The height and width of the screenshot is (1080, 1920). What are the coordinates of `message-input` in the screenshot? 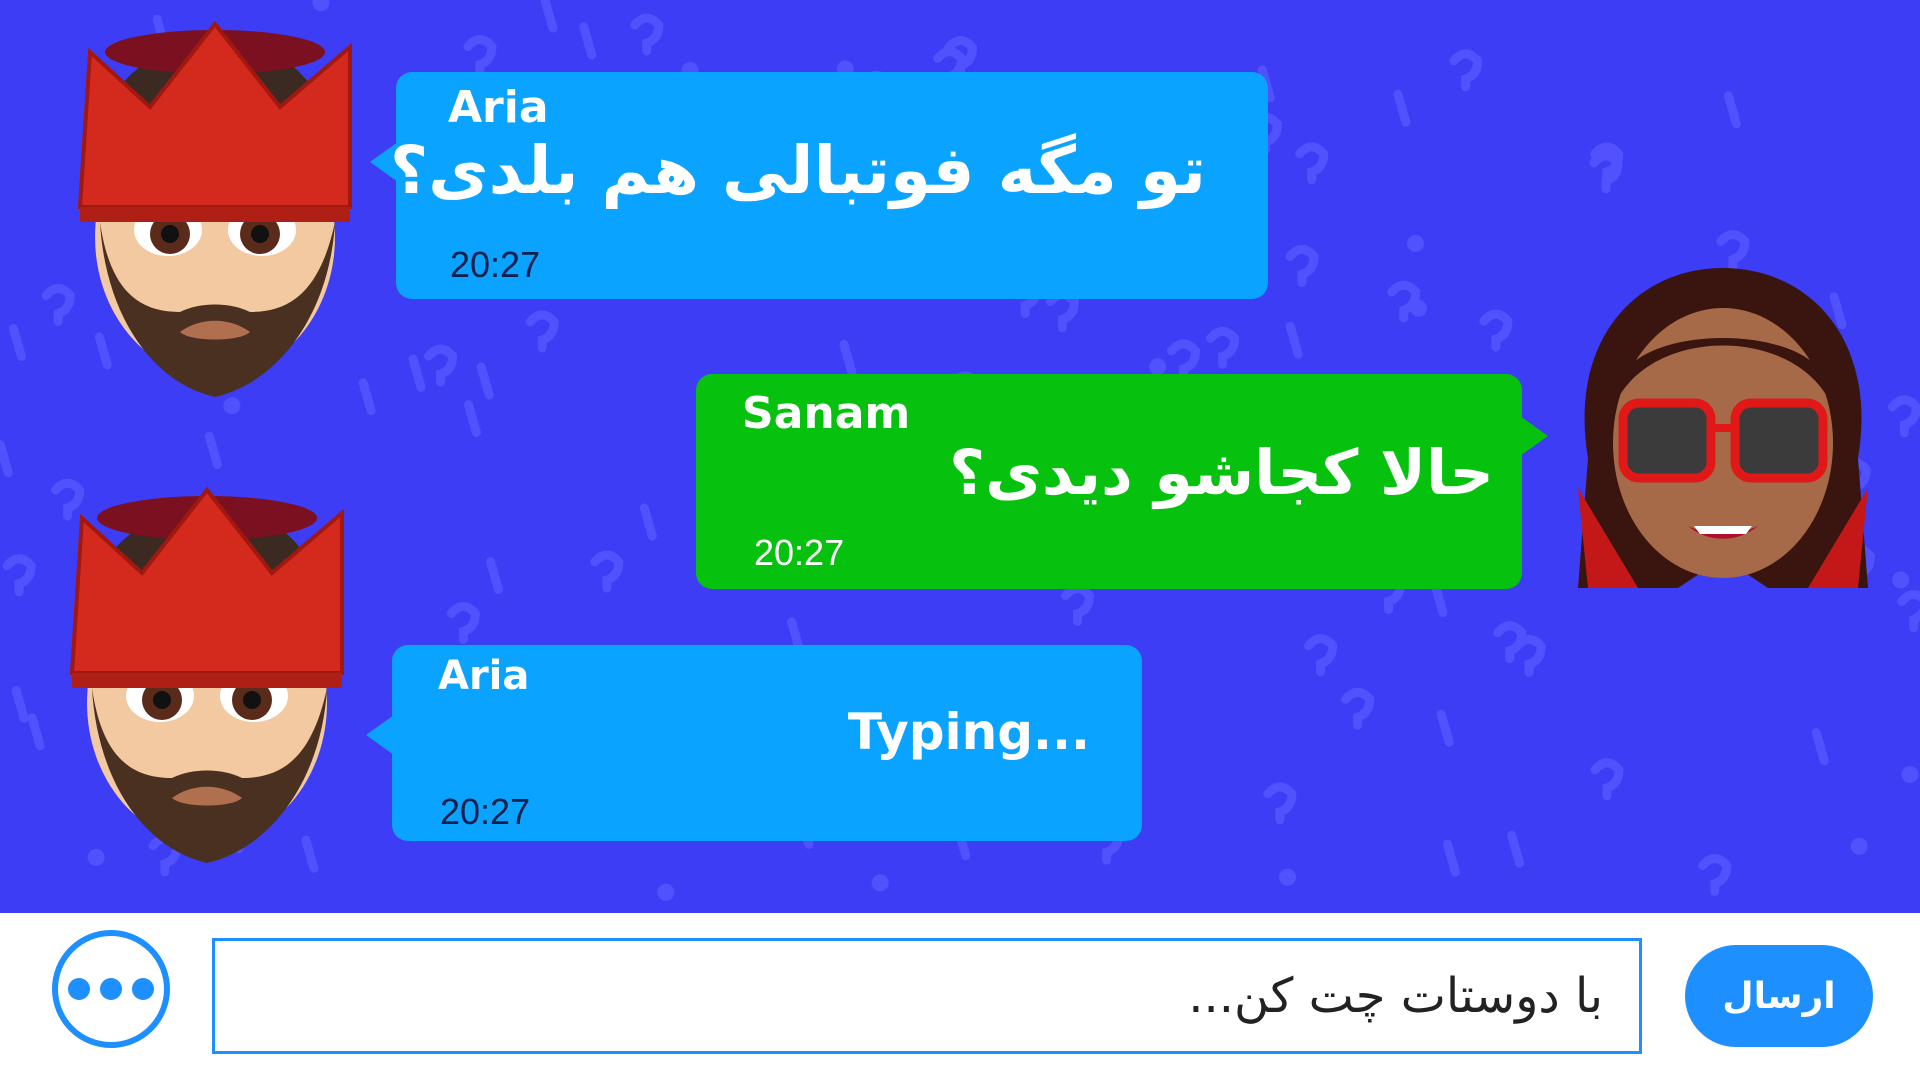 It's located at (927, 996).